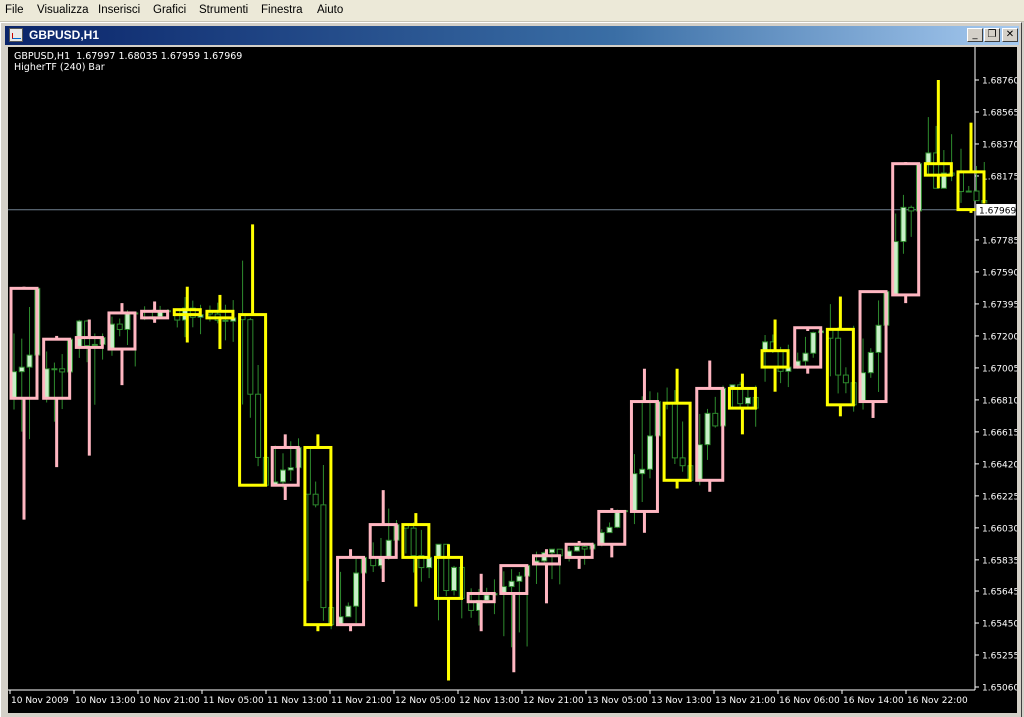 The height and width of the screenshot is (717, 1024). I want to click on menu-item-inserisci: Inserisci, so click(119, 10).